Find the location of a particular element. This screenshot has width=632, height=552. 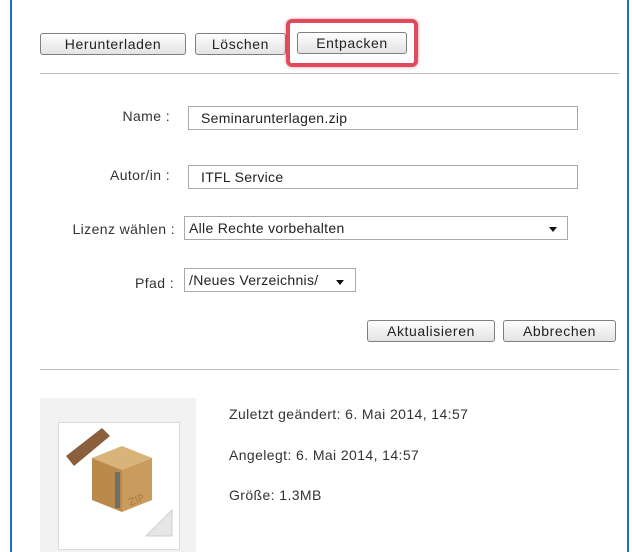

zip-archive-icon: ZIP is located at coordinates (119, 482).